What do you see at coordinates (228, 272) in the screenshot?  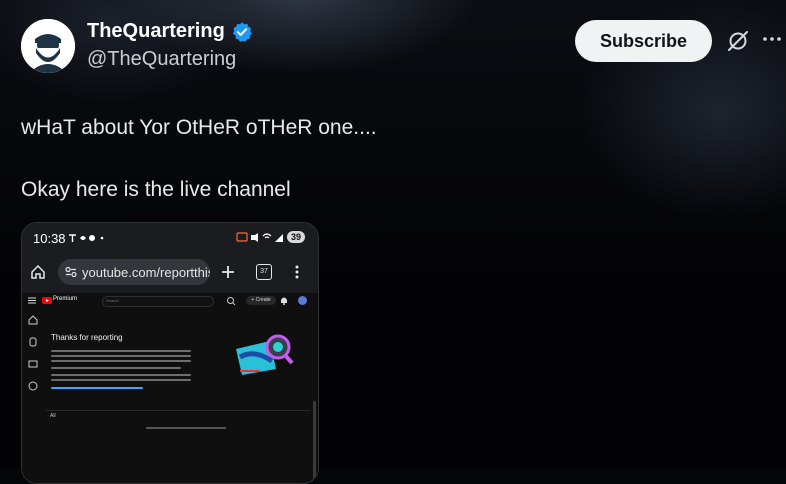 I see `new-tab-icon` at bounding box center [228, 272].